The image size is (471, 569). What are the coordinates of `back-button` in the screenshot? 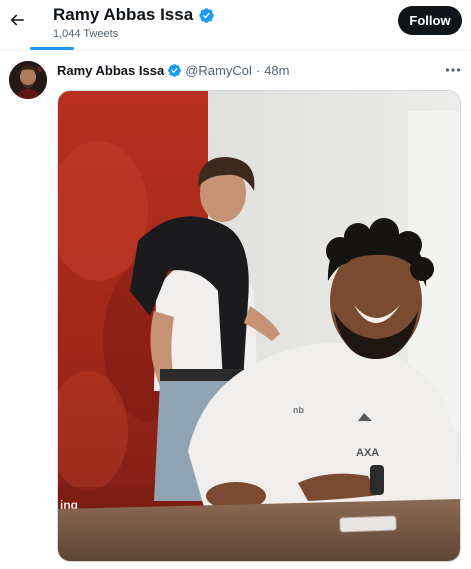 It's located at (17, 20).